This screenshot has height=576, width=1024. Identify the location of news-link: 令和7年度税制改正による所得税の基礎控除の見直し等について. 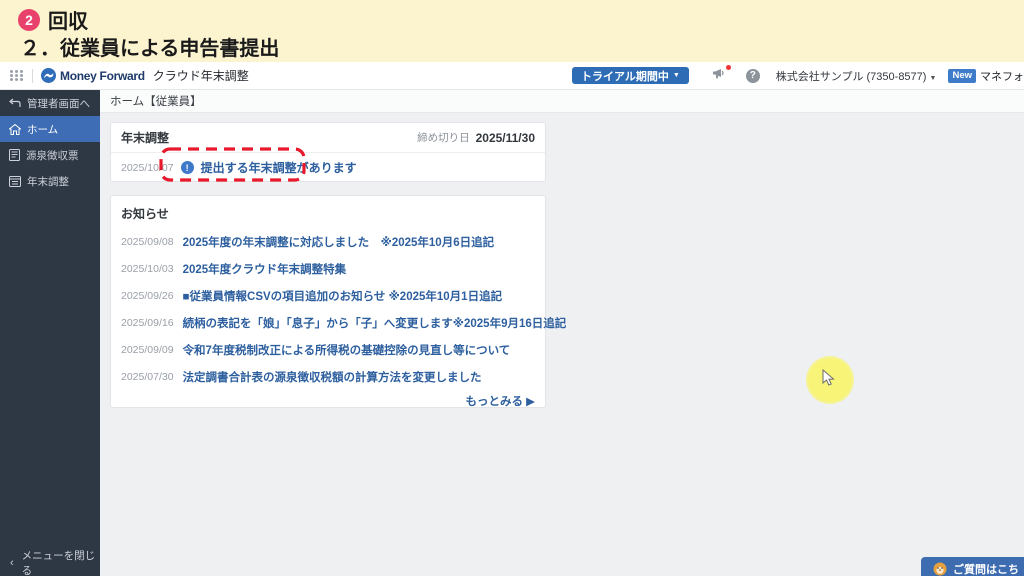
(347, 350).